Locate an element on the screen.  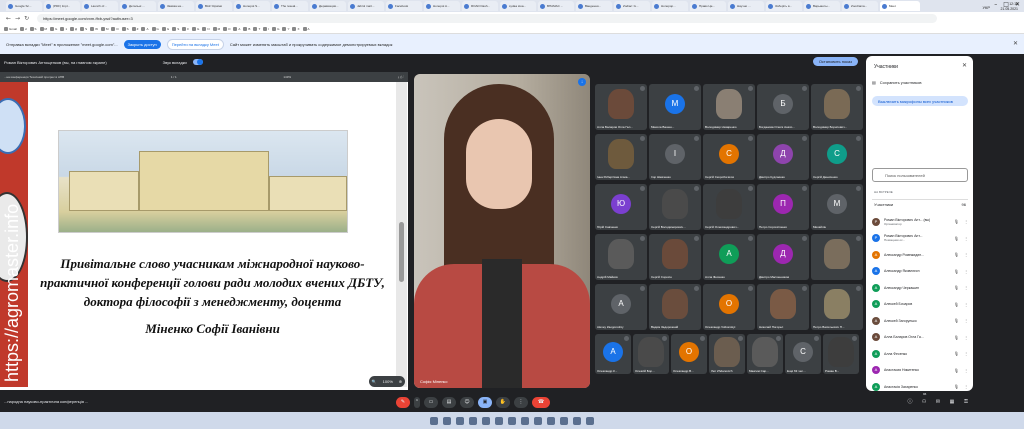
minimize-button: – is located at coordinates (995, 4).